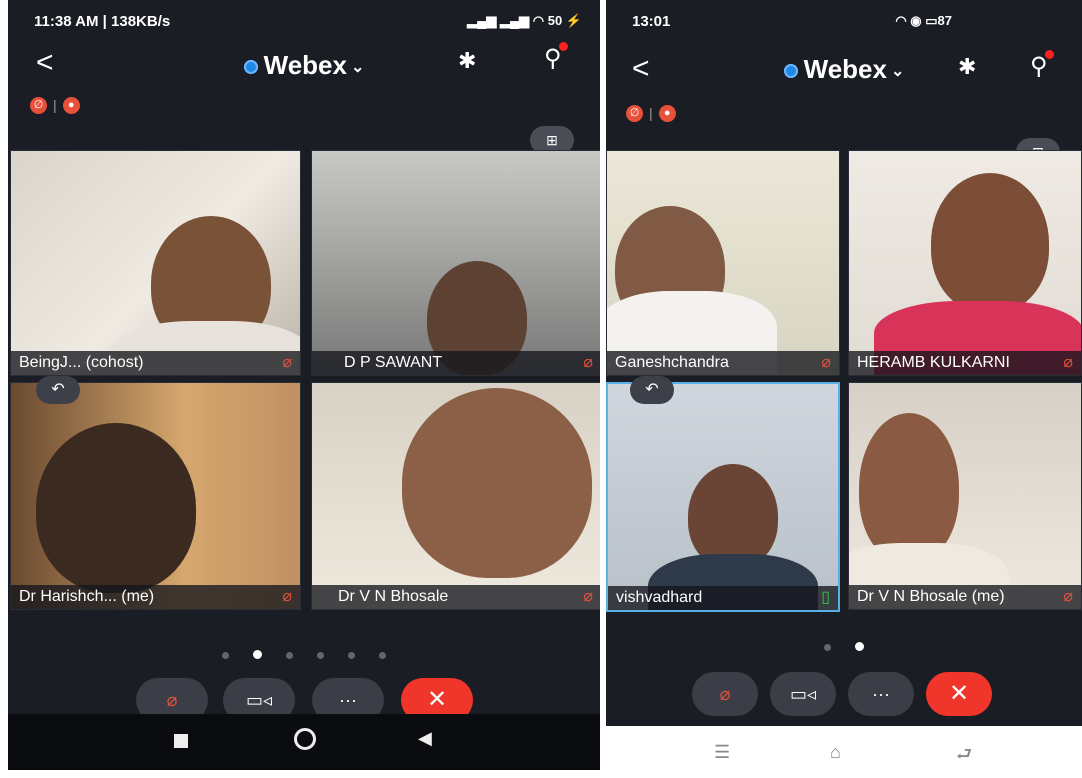  I want to click on mic-active-icon: ▯, so click(825, 597).